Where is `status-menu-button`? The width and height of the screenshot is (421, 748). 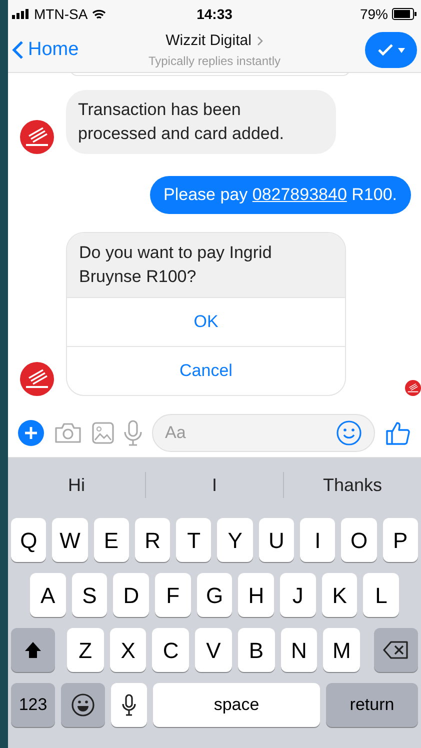 status-menu-button is located at coordinates (391, 50).